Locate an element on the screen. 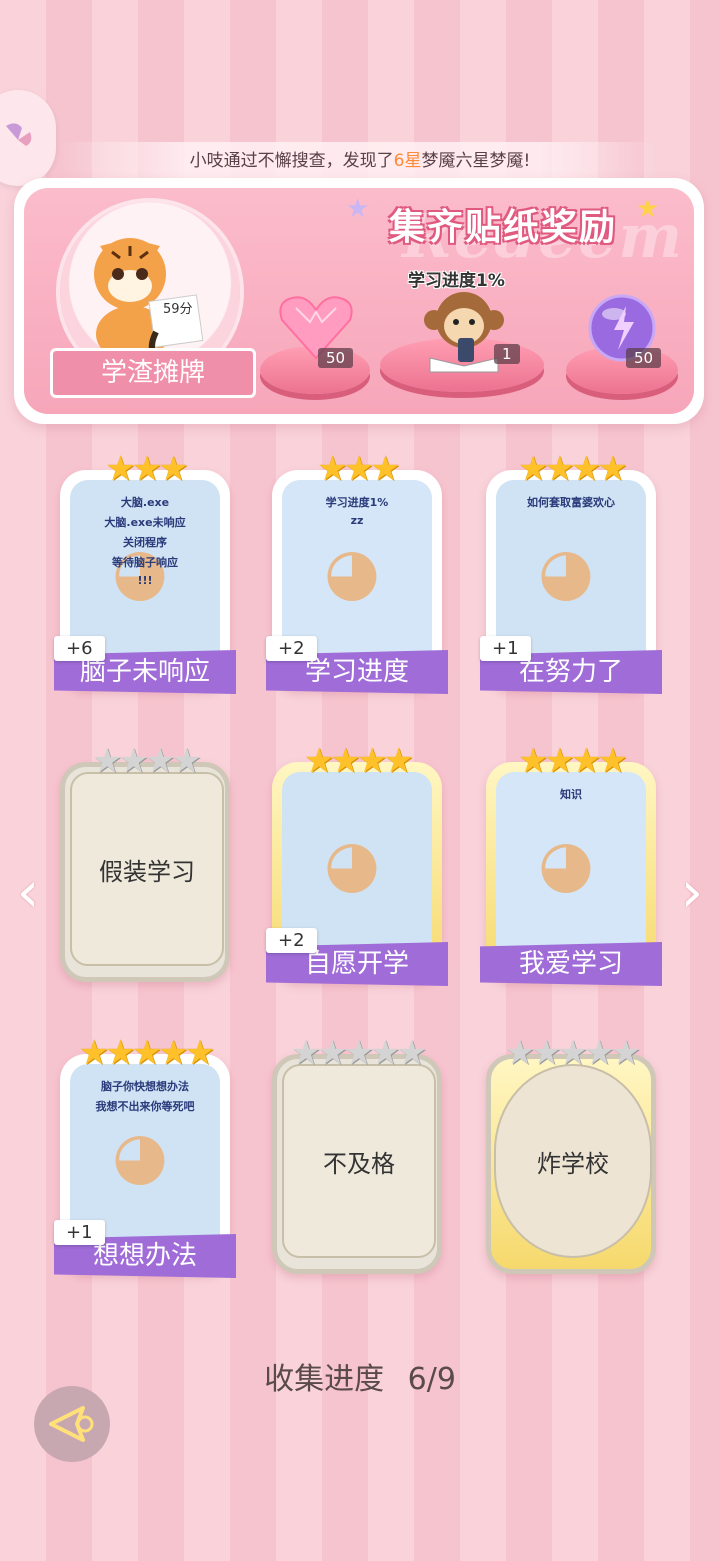  card-name: 我爱学习 is located at coordinates (571, 964).